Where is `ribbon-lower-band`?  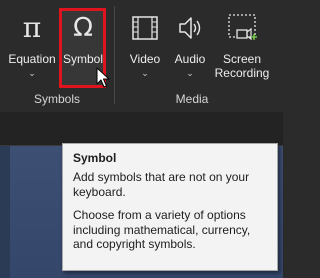 ribbon-lower-band is located at coordinates (141, 129).